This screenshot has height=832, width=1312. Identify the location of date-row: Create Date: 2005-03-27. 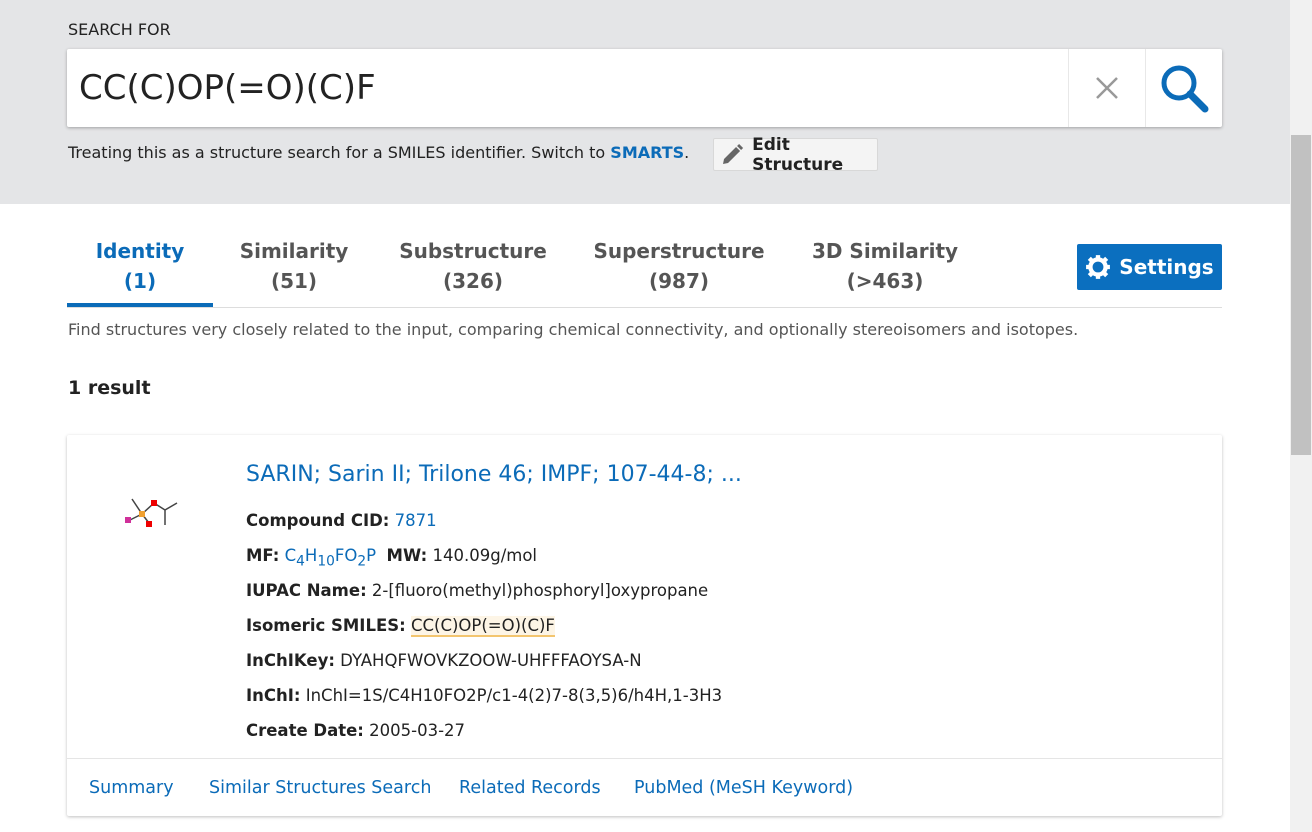
(355, 730).